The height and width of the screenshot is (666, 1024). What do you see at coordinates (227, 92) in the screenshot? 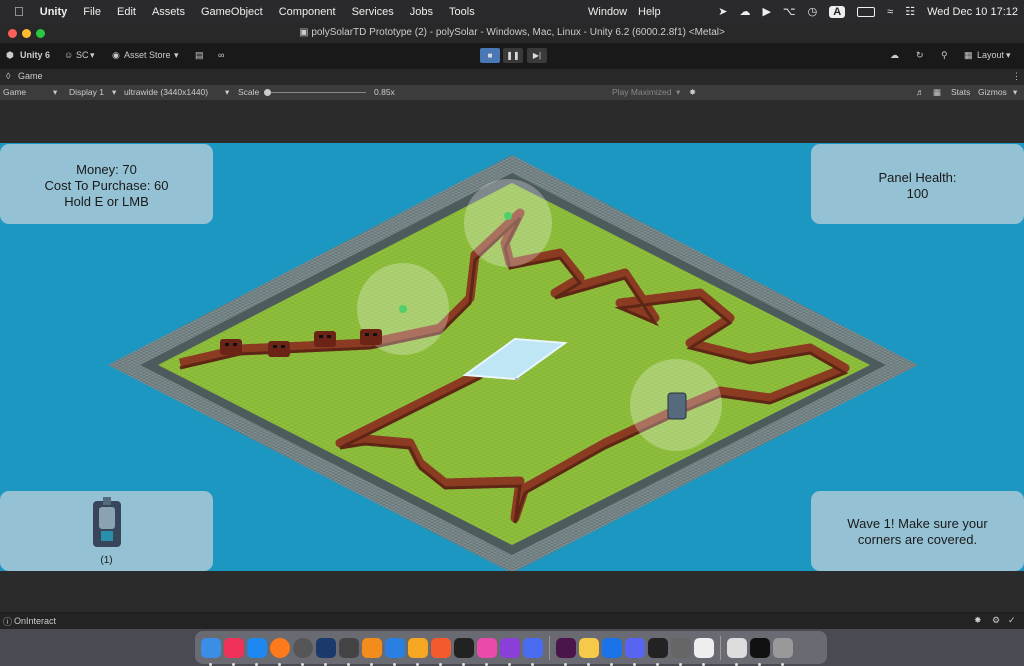
I see `chevron-down-icon: ▾` at bounding box center [227, 92].